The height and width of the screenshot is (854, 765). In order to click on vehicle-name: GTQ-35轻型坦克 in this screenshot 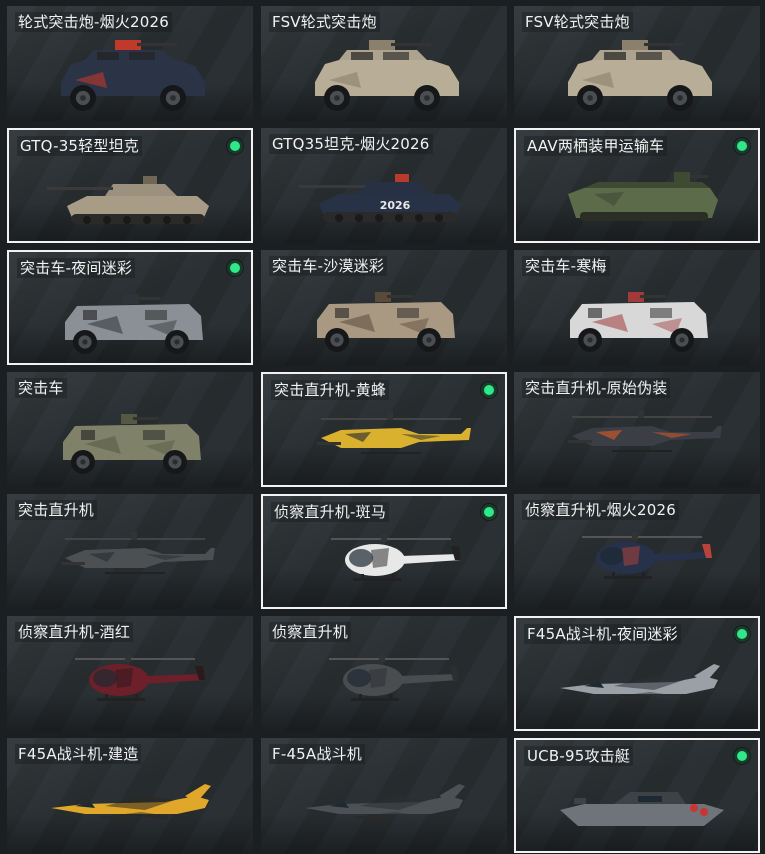, I will do `click(79, 146)`.